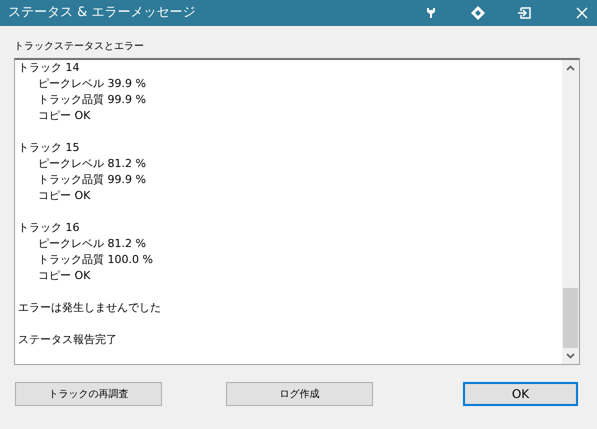 The width and height of the screenshot is (597, 429). Describe the element at coordinates (570, 356) in the screenshot. I see `scroll-down-icon` at that location.